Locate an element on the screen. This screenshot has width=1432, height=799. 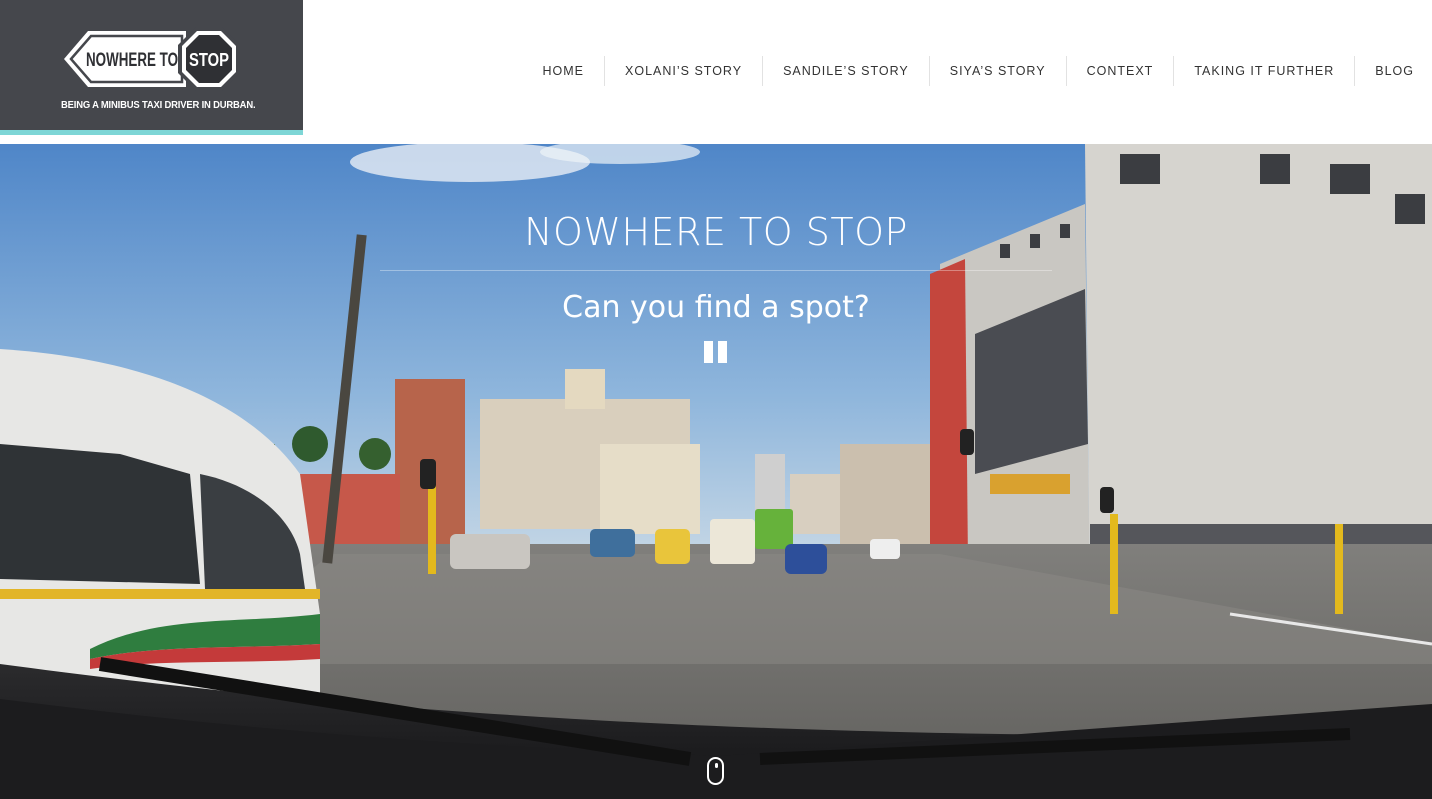
stop-sign-logo-icon: NOWHERE TO STOP is located at coordinates (152, 59).